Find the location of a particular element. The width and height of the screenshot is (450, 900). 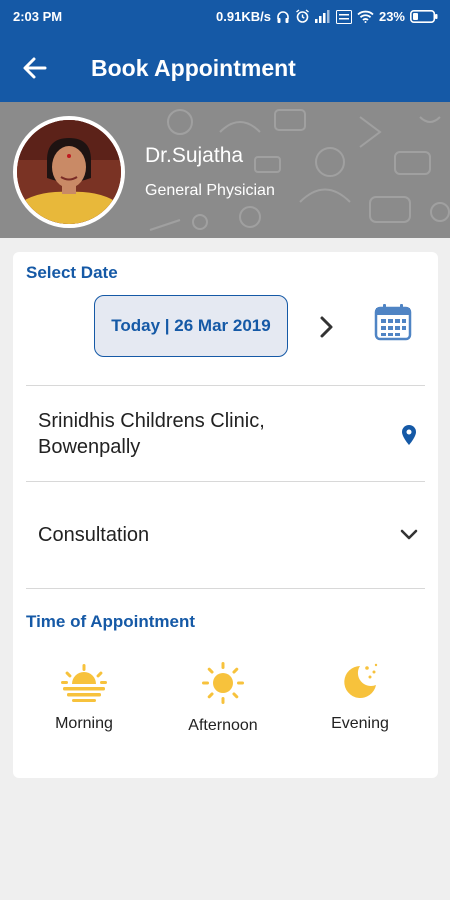

status-time: 2:03 PM is located at coordinates (38, 16).